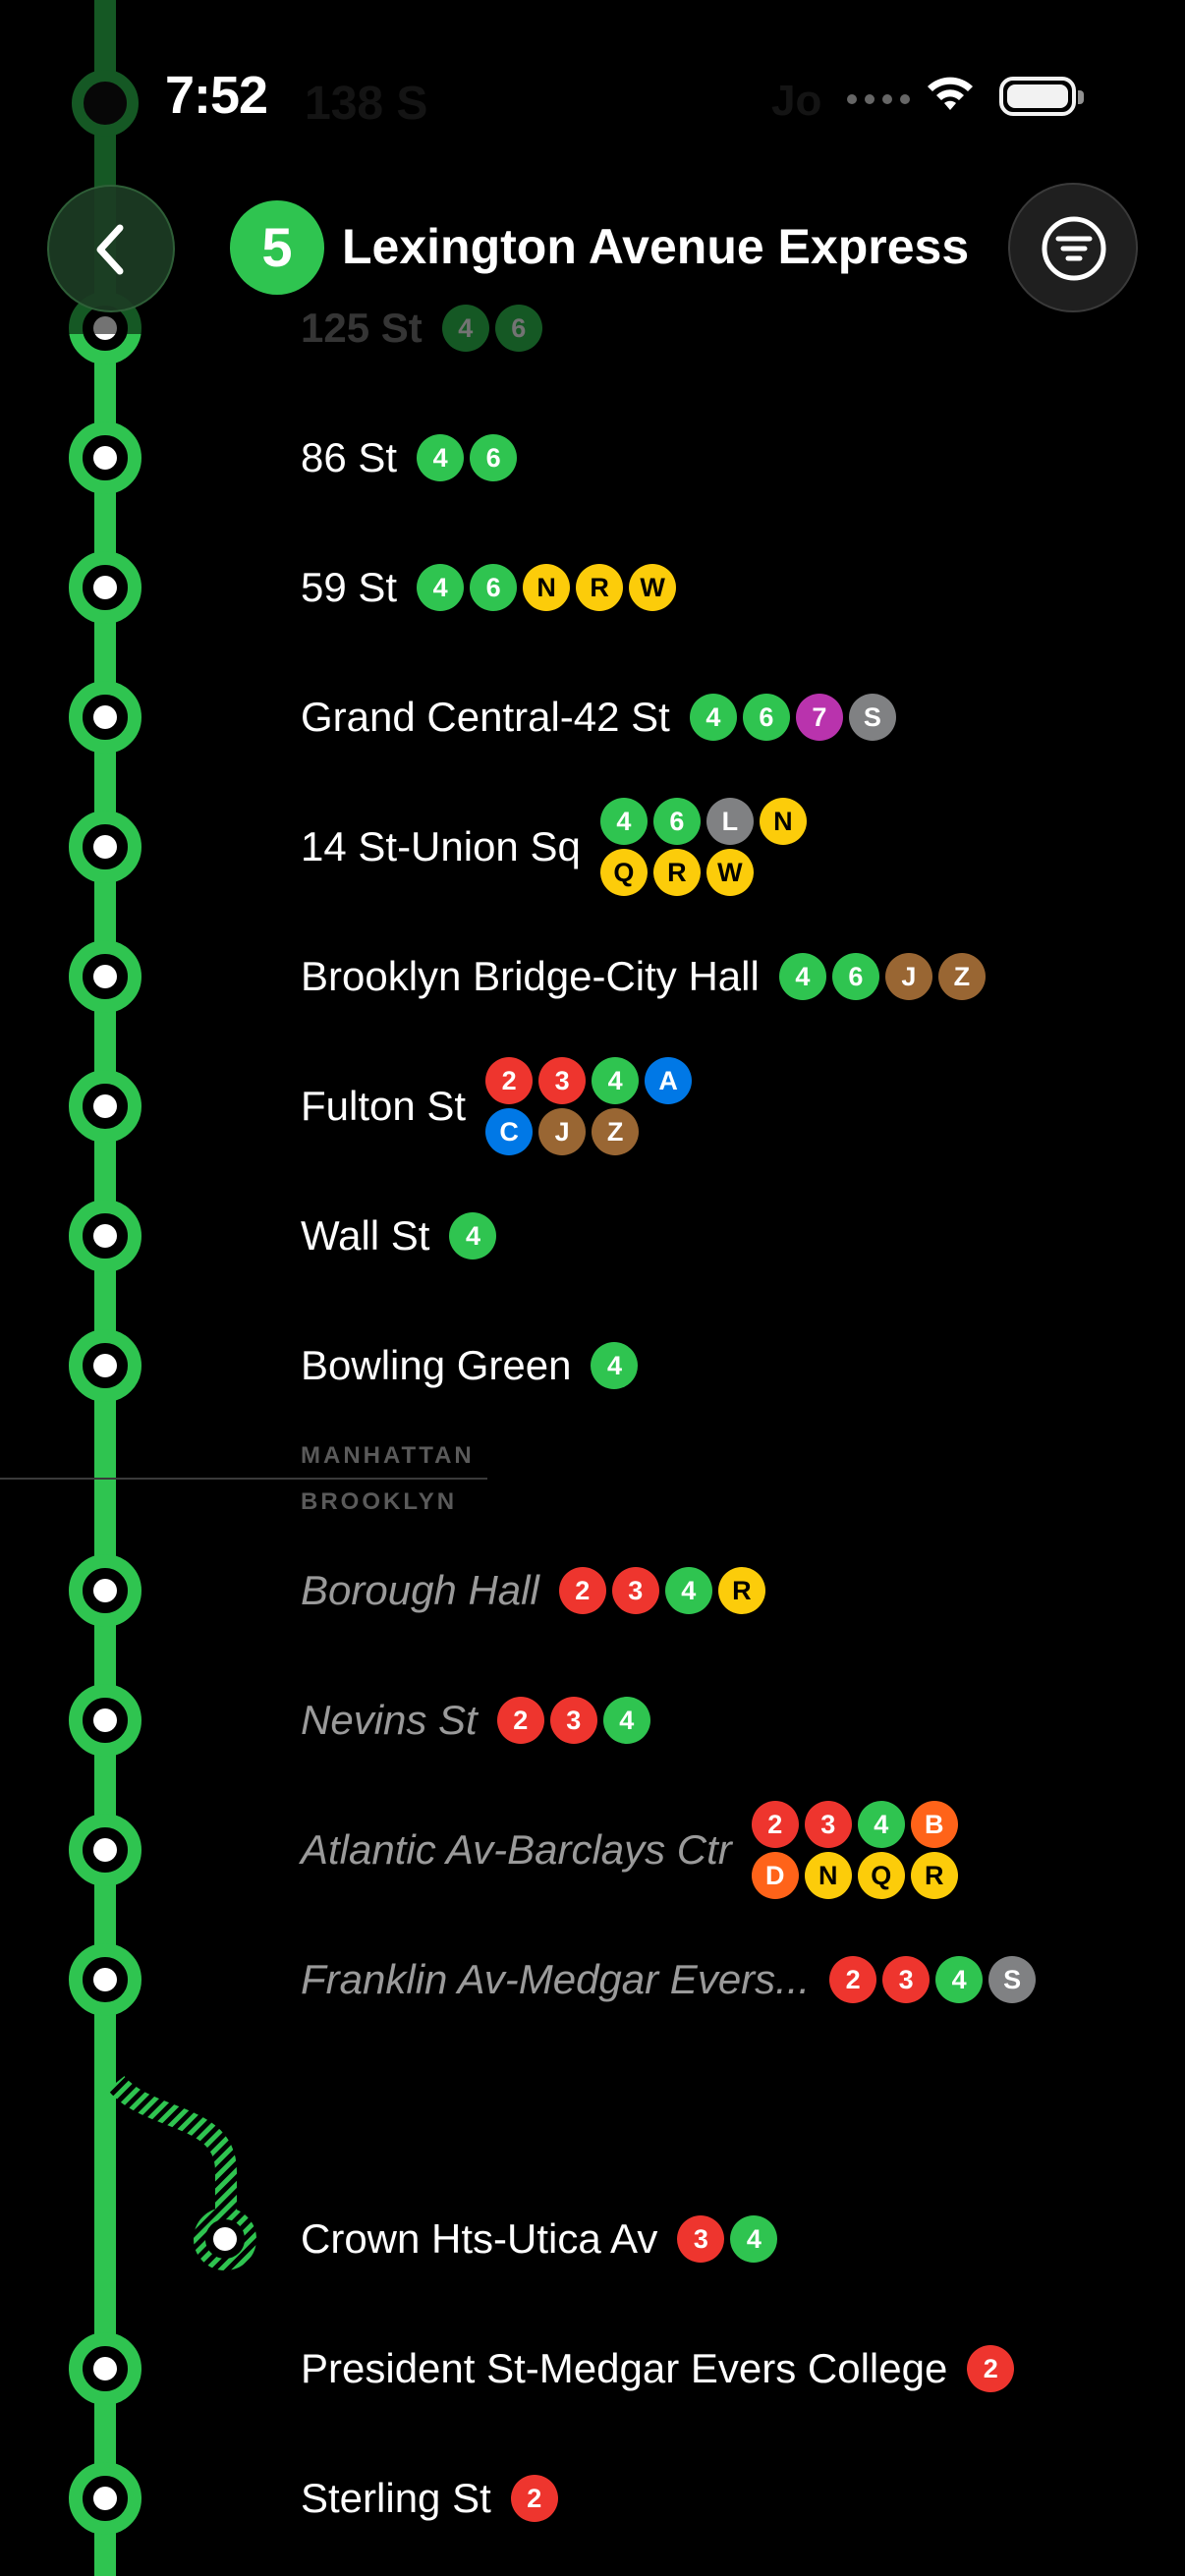 This screenshot has width=1185, height=2576. Describe the element at coordinates (530, 976) in the screenshot. I see `station-name: Brooklyn Bridge-City Hall` at that location.